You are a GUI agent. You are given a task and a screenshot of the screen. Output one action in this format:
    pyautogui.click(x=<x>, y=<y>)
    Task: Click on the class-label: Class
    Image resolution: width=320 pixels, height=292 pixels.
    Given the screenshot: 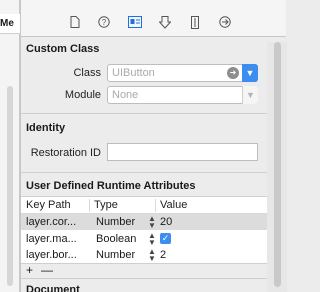 What is the action you would take?
    pyautogui.click(x=87, y=73)
    